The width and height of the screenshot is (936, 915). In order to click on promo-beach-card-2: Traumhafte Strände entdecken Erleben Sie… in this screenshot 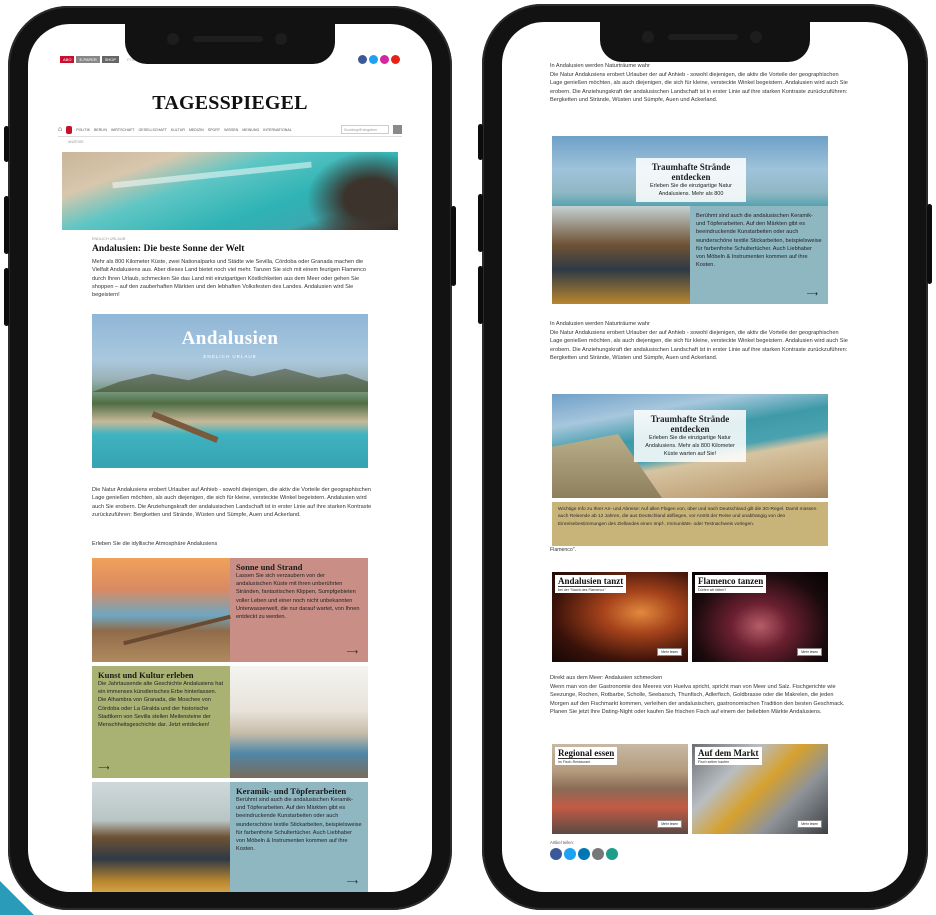, I will do `click(690, 446)`.